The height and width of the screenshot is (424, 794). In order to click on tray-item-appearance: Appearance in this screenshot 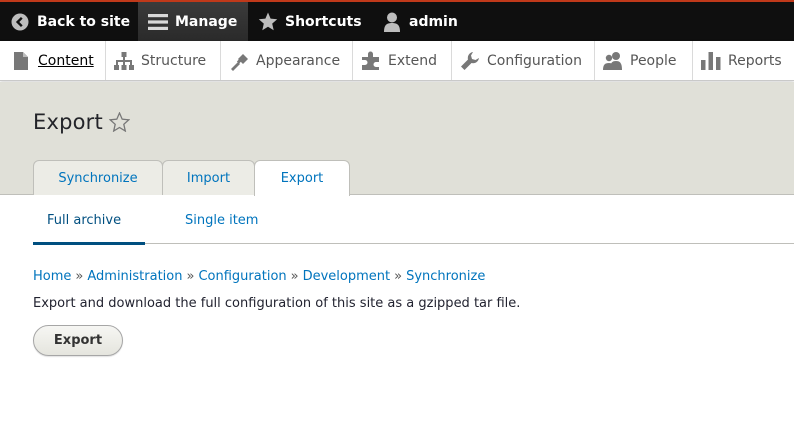, I will do `click(287, 60)`.